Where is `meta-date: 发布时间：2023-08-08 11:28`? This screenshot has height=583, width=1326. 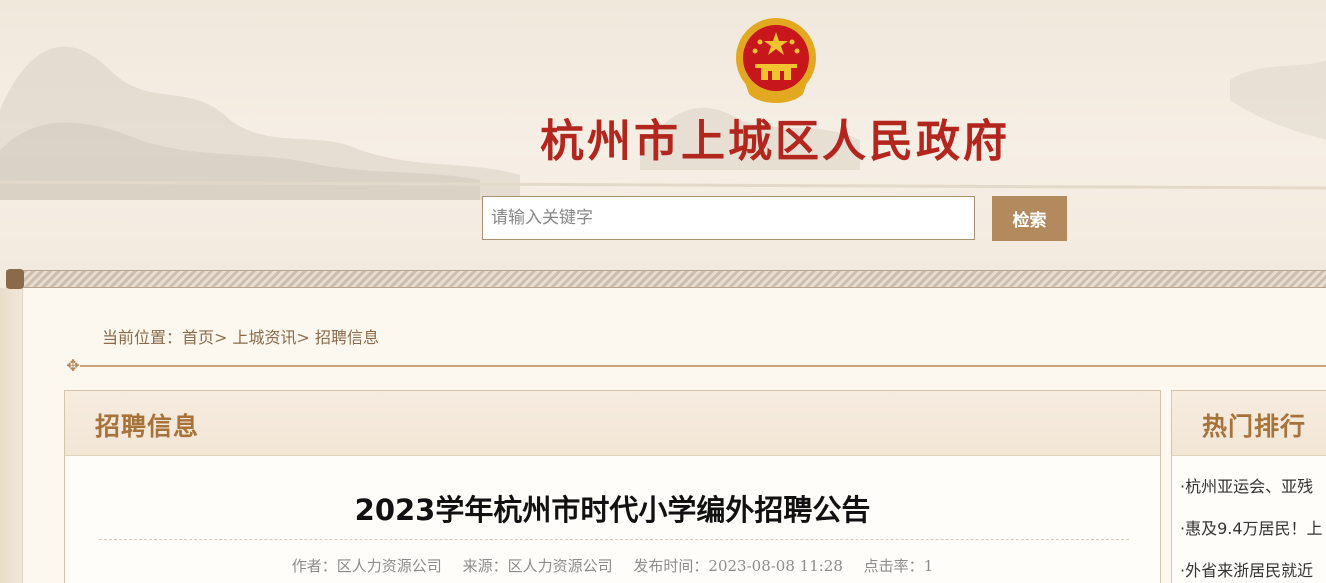
meta-date: 发布时间：2023-08-08 11:28 is located at coordinates (738, 566).